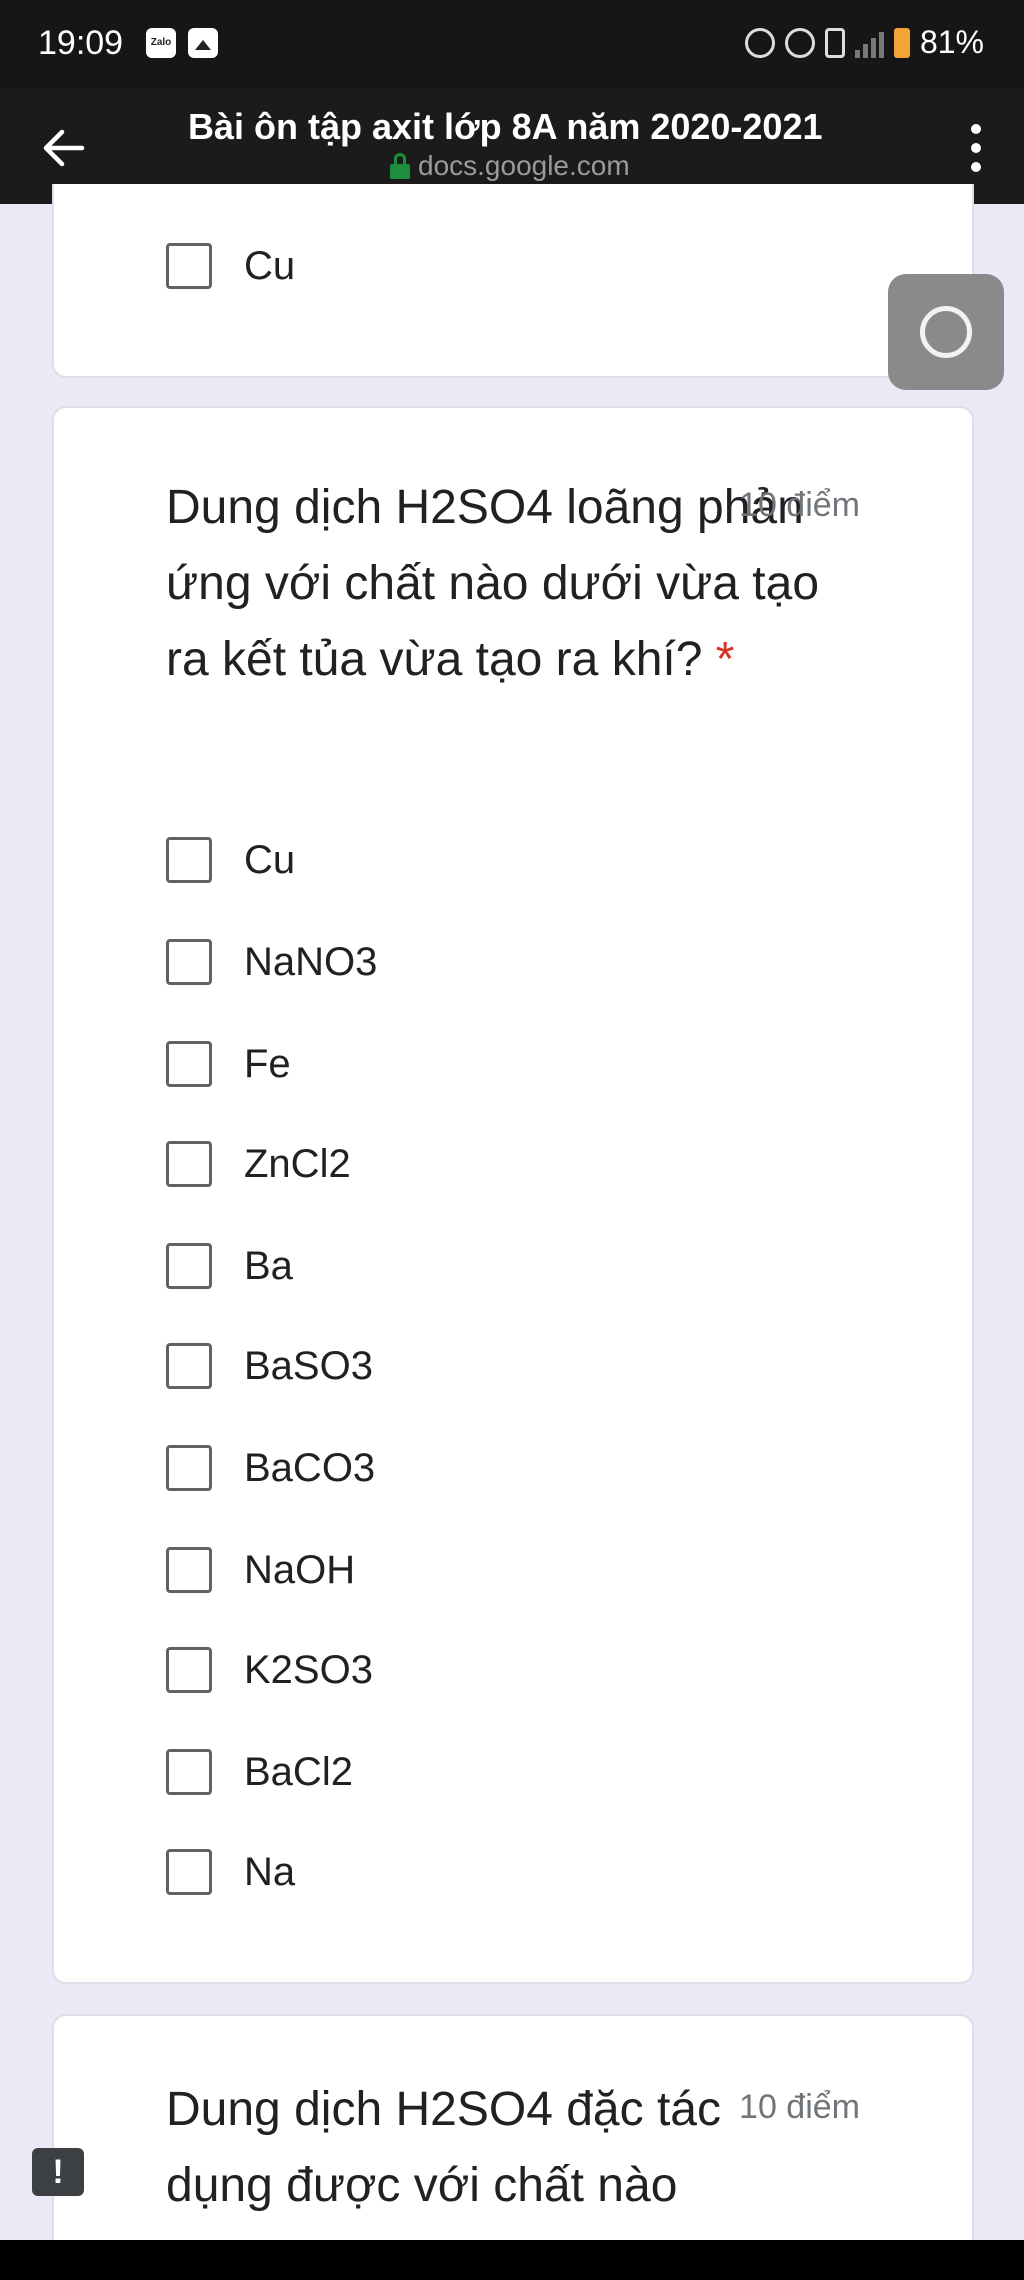 This screenshot has height=2280, width=1024. I want to click on option-label: BaSO3, so click(308, 1365).